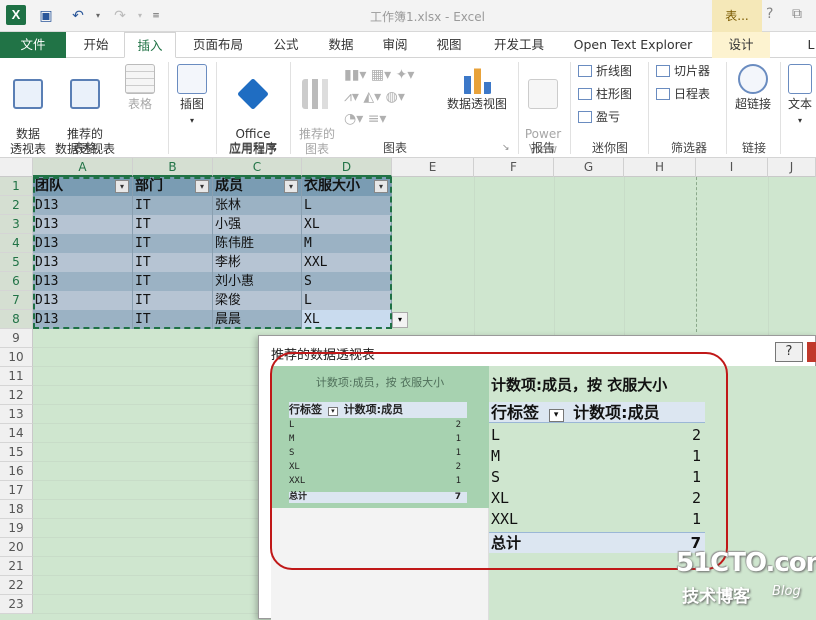  What do you see at coordinates (355, 75) in the screenshot?
I see `column-chart-icon: ▮▮▾` at bounding box center [355, 75].